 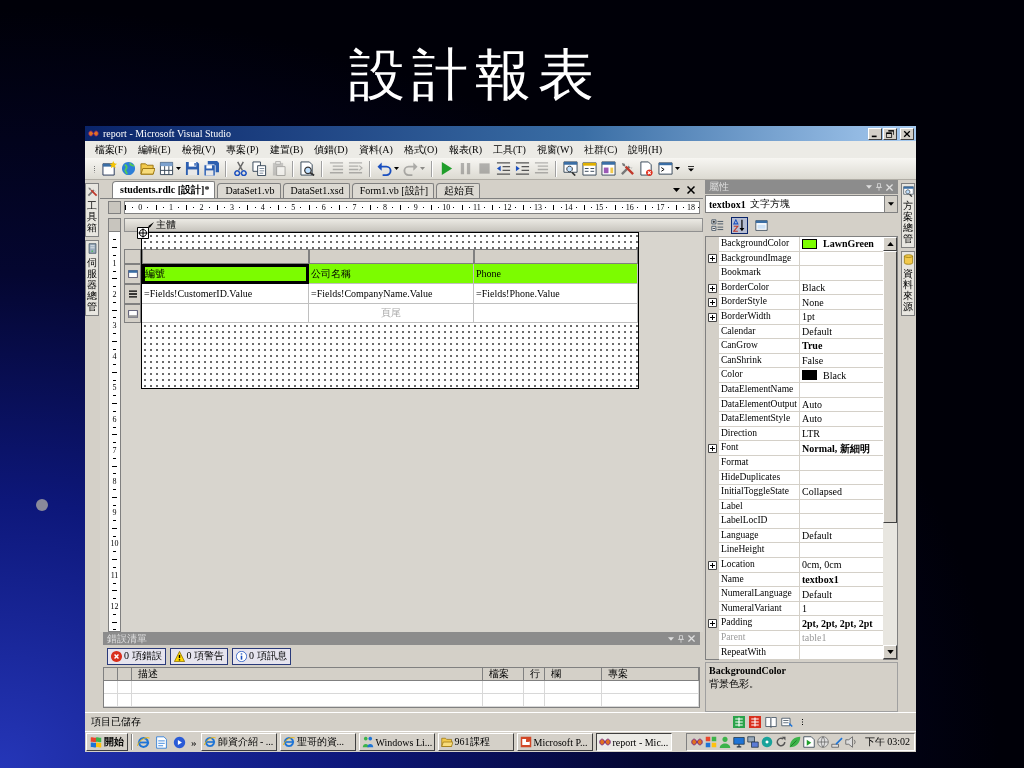 What do you see at coordinates (802, 722) in the screenshot?
I see `grip-icon` at bounding box center [802, 722].